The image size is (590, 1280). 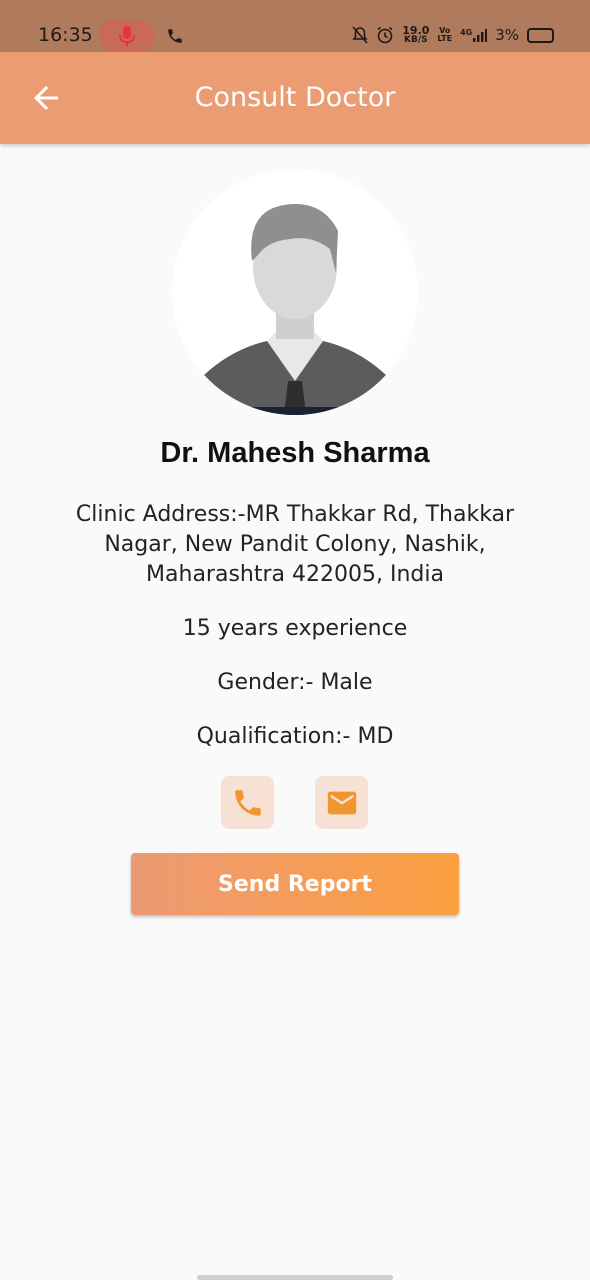 What do you see at coordinates (295, 26) in the screenshot?
I see `status-bar: 16:35 19.0 KB/S Vo LTE 4G 3%` at bounding box center [295, 26].